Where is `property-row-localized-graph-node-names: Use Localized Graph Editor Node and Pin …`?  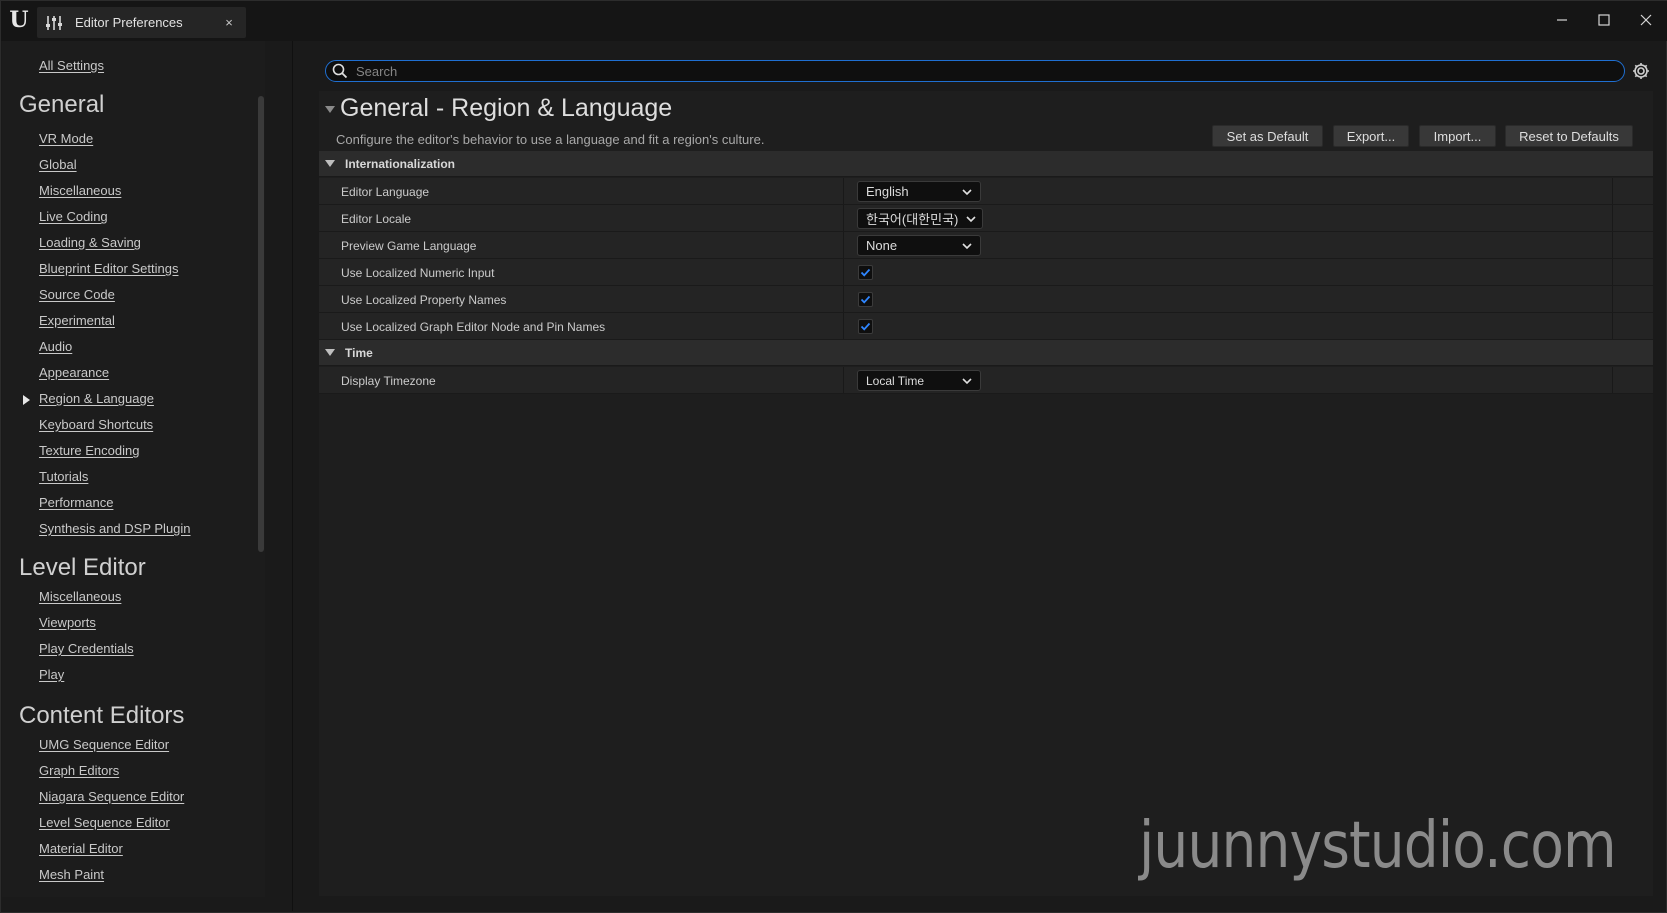
property-row-localized-graph-node-names: Use Localized Graph Editor Node and Pin … is located at coordinates (986, 326).